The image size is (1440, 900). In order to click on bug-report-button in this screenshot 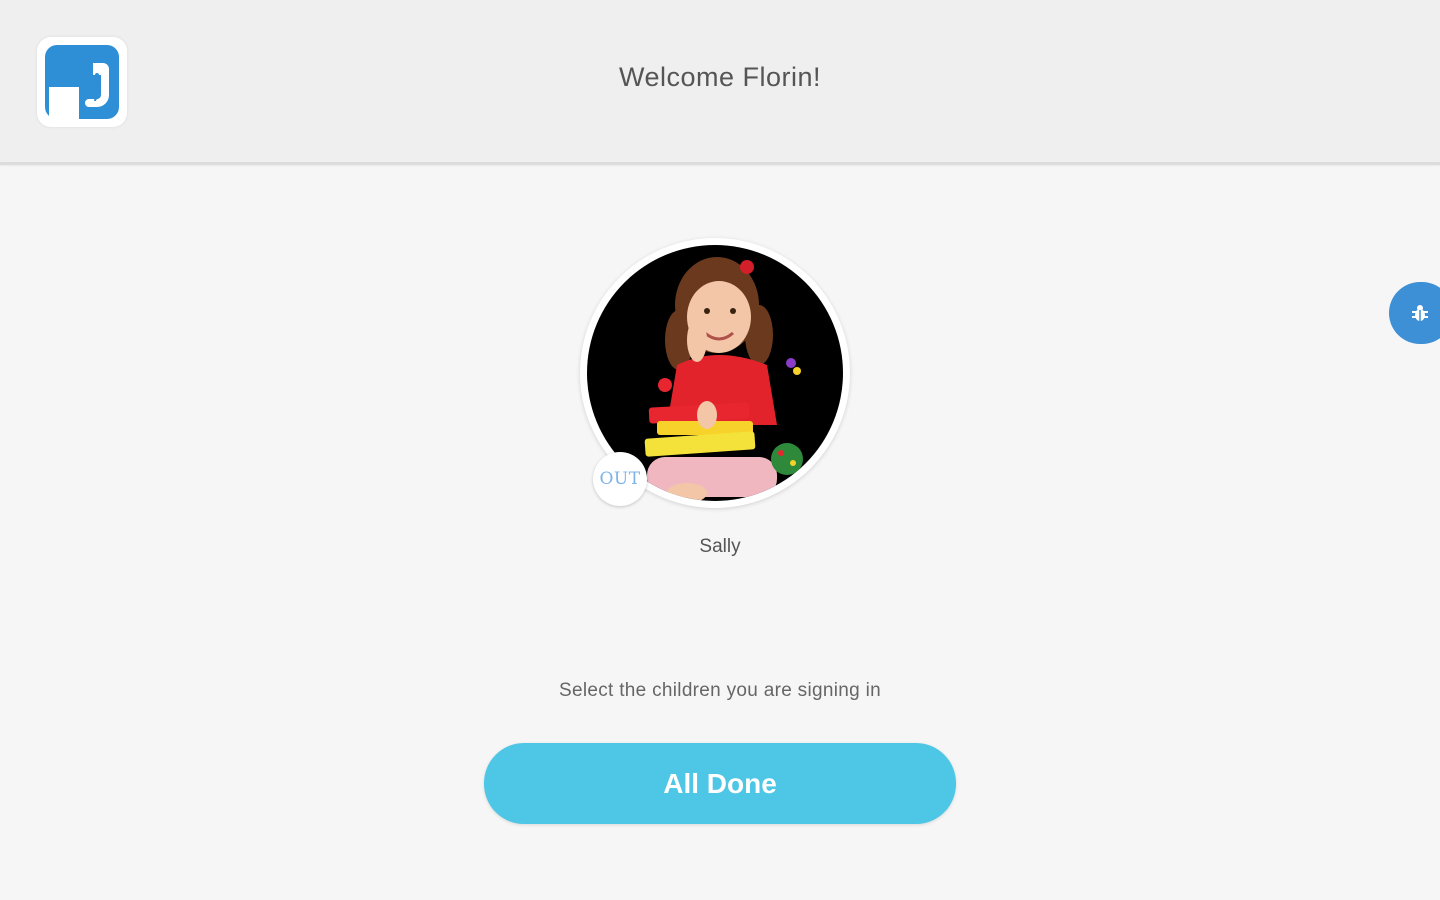, I will do `click(1414, 313)`.